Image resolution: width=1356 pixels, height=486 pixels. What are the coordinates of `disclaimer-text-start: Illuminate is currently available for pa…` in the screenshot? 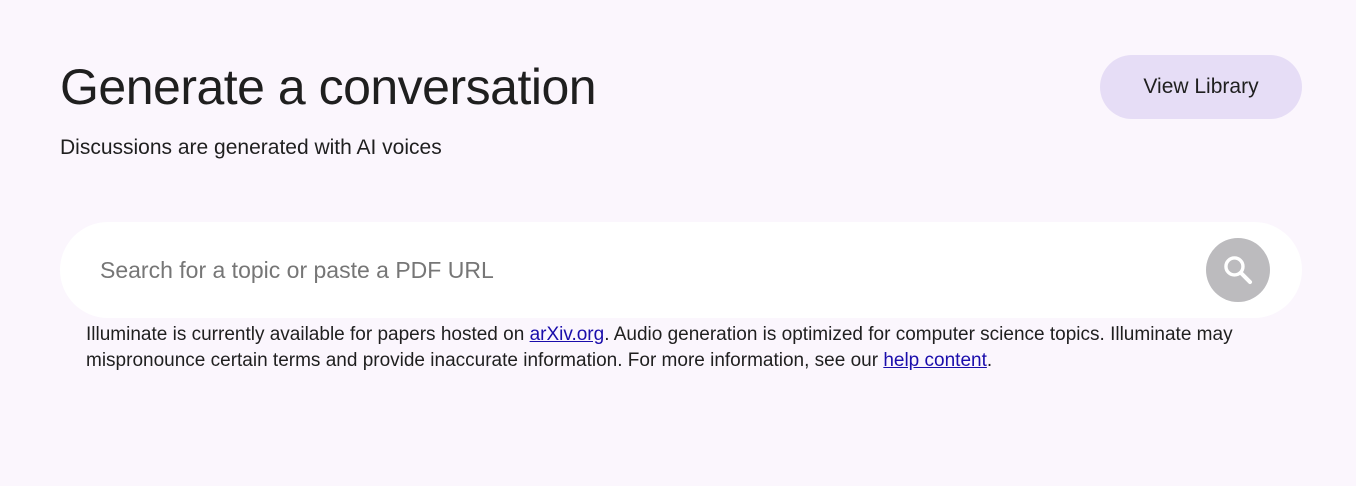 It's located at (308, 334).